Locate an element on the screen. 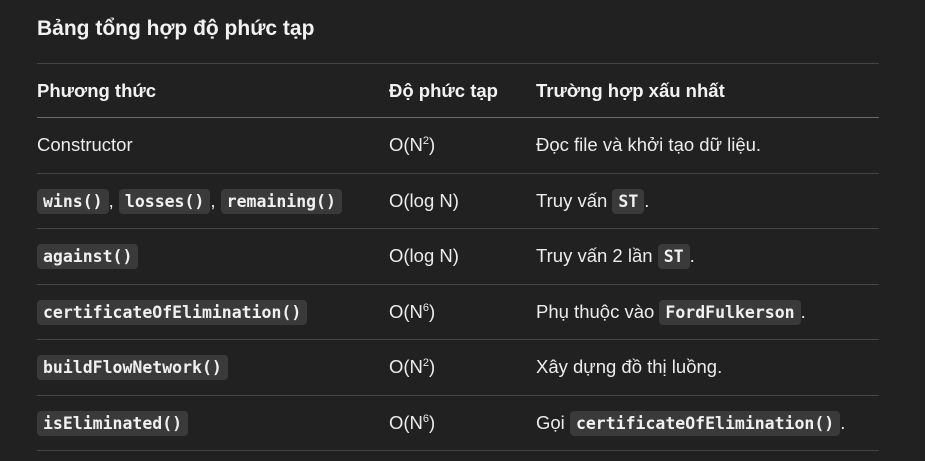 Image resolution: width=925 pixels, height=461 pixels. worst-case-code: certificateOfElimination() is located at coordinates (705, 423).